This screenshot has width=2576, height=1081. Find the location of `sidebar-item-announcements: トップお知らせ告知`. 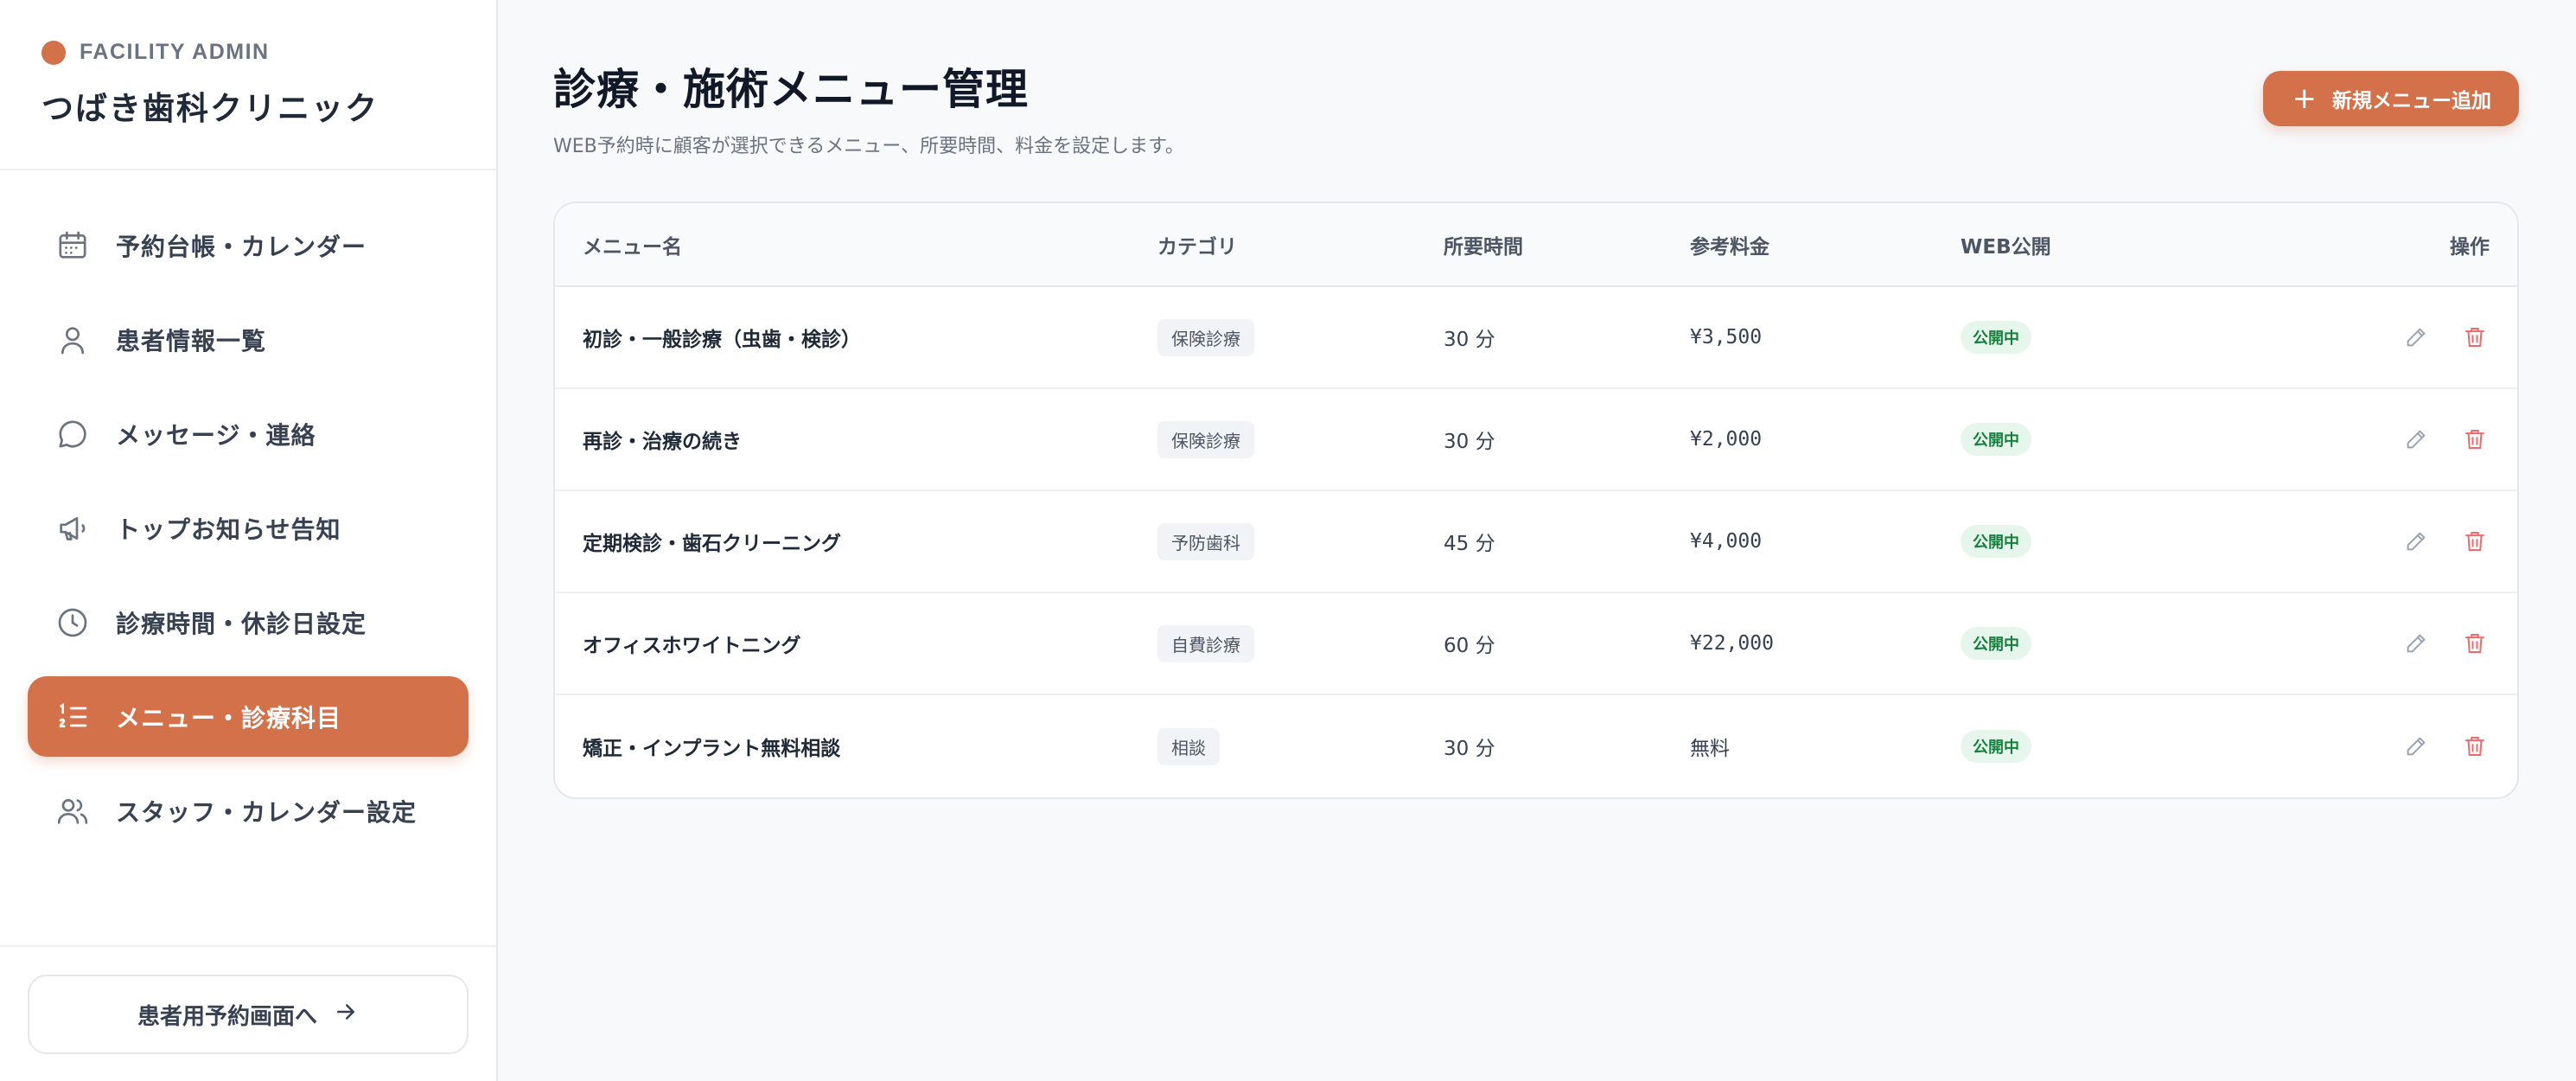

sidebar-item-announcements: トップお知らせ告知 is located at coordinates (248, 528).